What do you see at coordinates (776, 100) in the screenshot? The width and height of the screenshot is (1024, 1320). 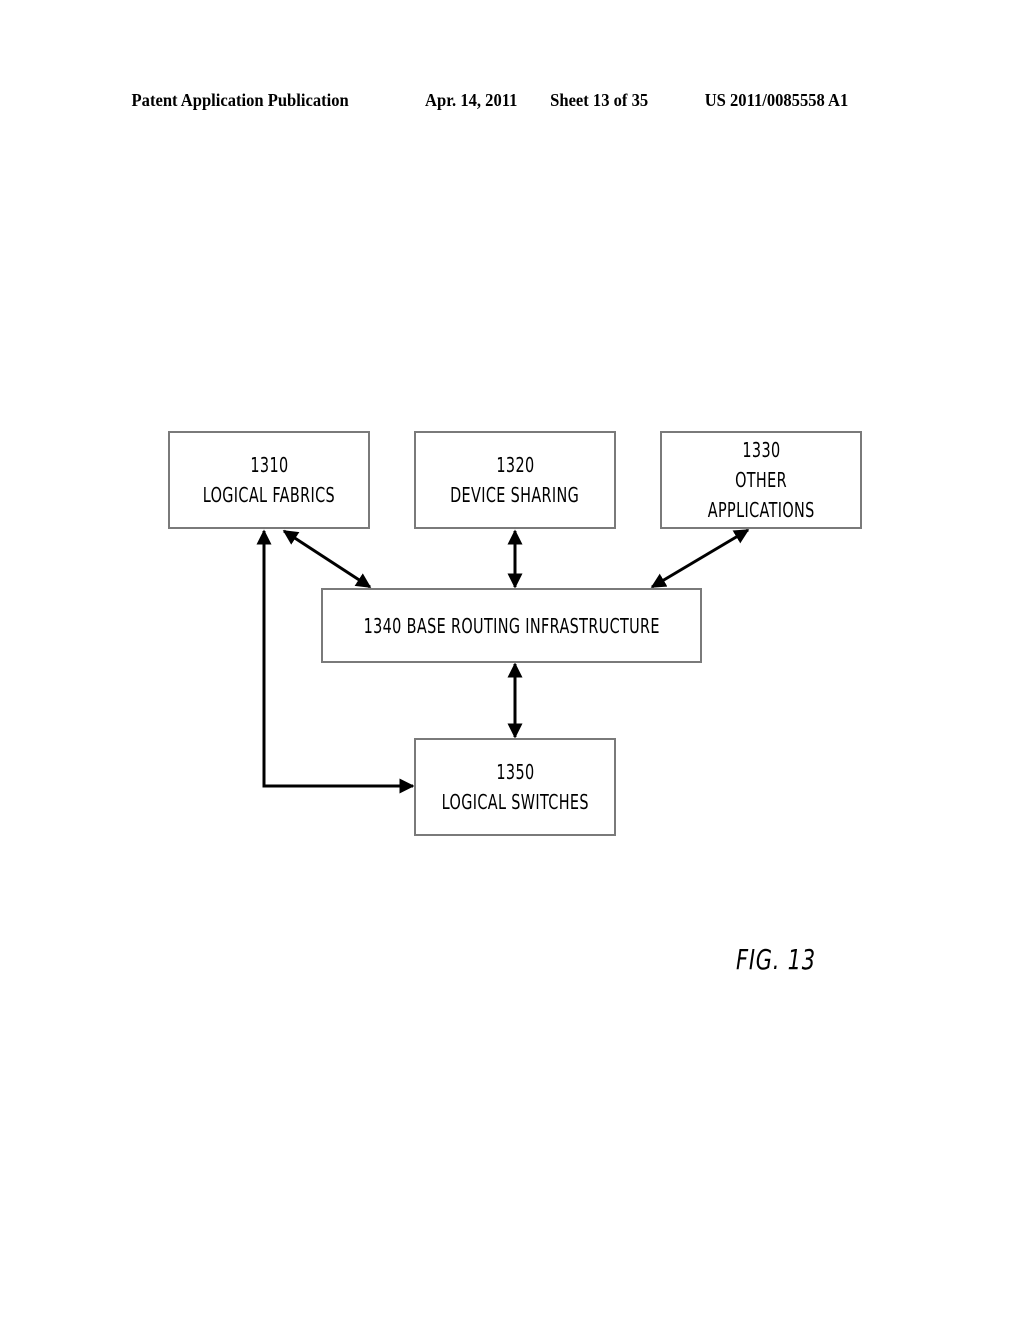 I see `publication-number: US 2011/0085558 A1` at bounding box center [776, 100].